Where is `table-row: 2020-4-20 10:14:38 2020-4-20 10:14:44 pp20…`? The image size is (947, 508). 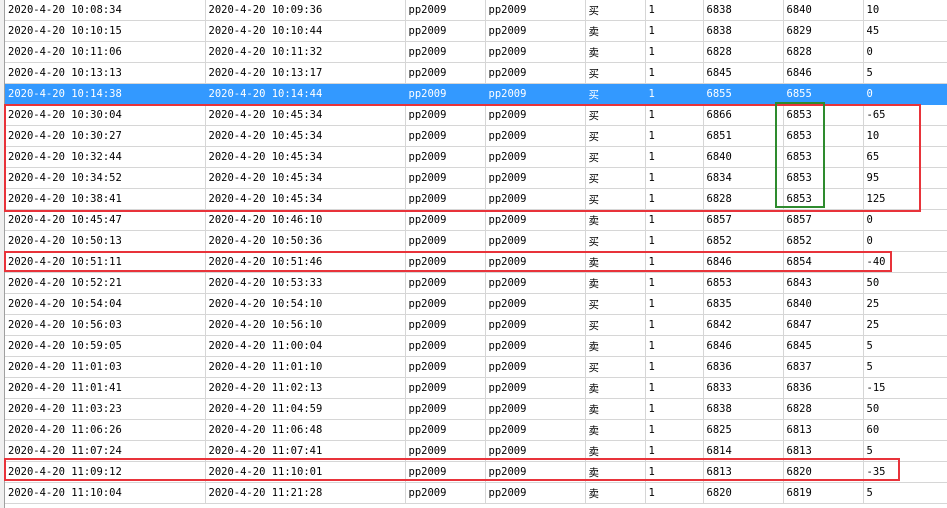
table-row: 2020-4-20 10:14:38 2020-4-20 10:14:44 pp20… is located at coordinates (476, 94).